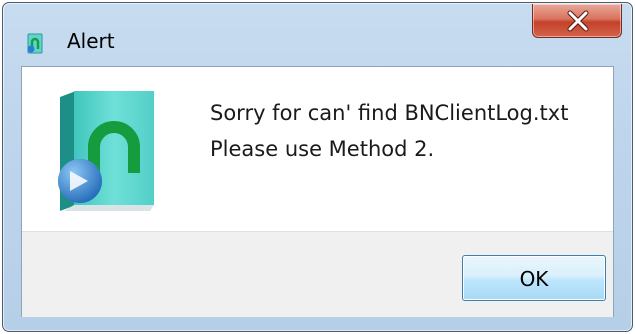 Image resolution: width=635 pixels, height=334 pixels. I want to click on app-logo-icon, so click(37, 43).